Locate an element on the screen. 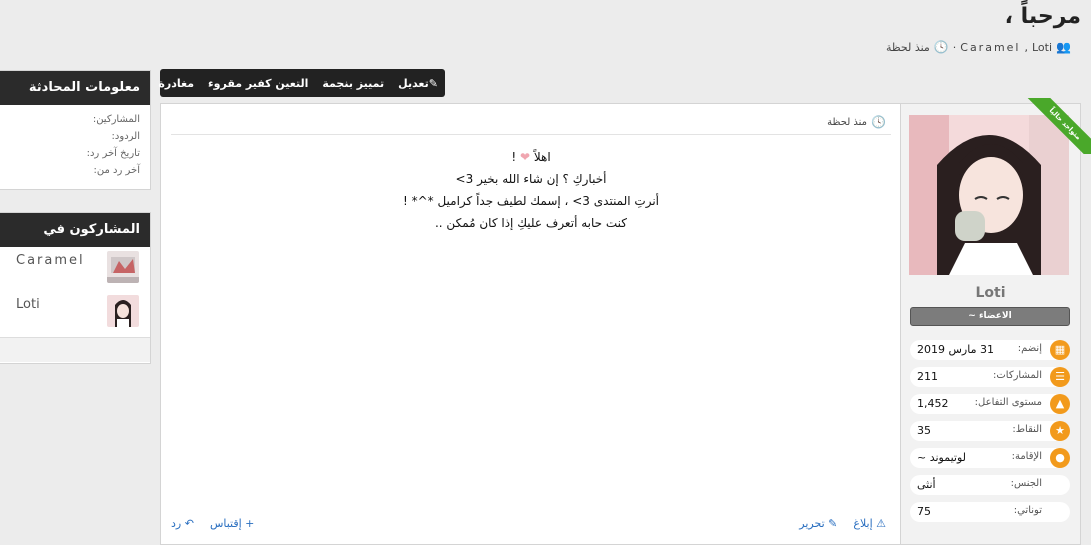  stat-gender: الجنس: أنثى is located at coordinates (990, 485).